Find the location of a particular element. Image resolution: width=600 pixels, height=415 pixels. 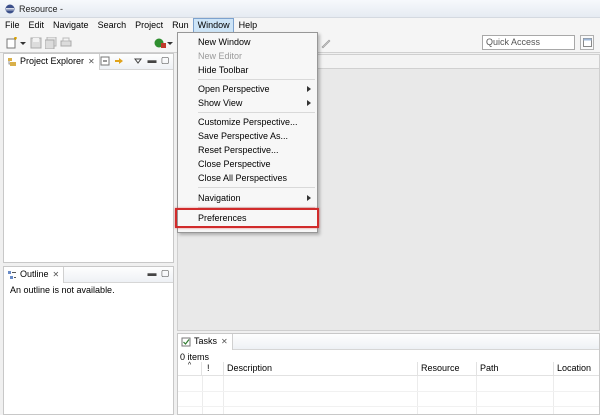

menu-item-close-all-perspectives: Close All Perspectives is located at coordinates (247, 178).